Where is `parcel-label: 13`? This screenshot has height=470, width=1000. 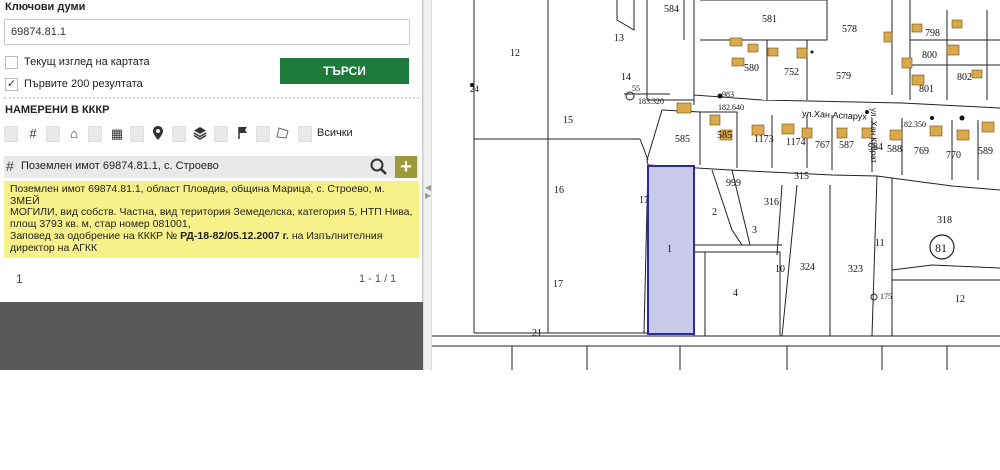 parcel-label: 13 is located at coordinates (619, 38).